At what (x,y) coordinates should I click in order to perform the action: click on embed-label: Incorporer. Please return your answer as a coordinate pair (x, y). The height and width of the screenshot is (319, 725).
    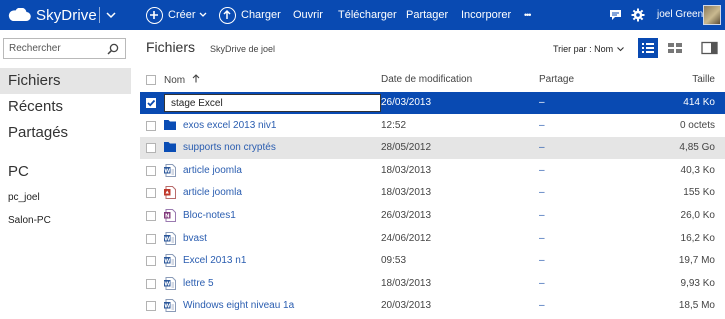
    Looking at the image, I should click on (486, 15).